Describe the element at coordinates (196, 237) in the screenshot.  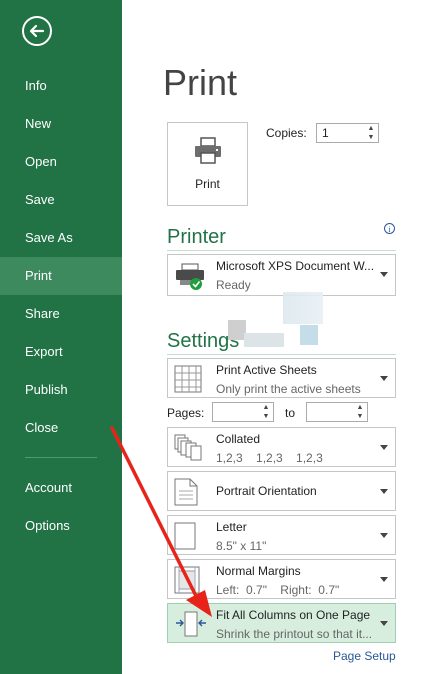
I see `printer-heading: Printer` at that location.